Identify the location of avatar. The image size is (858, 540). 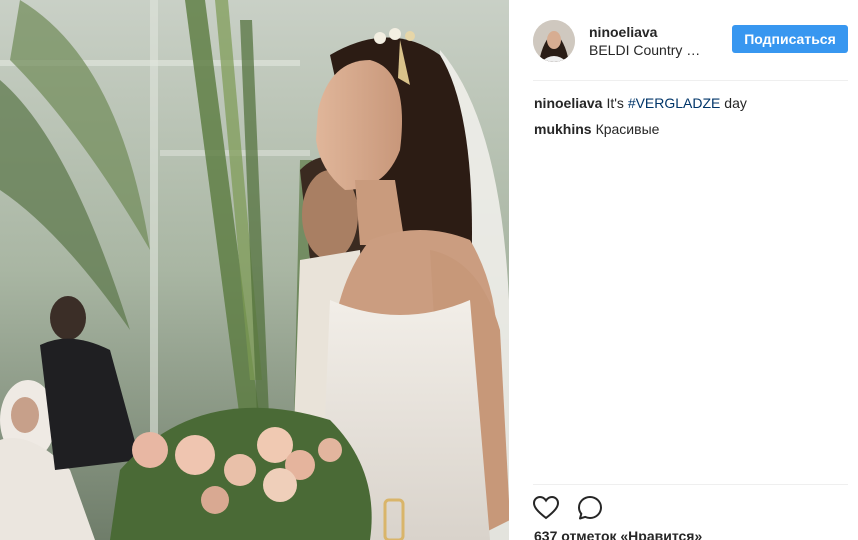
(554, 41).